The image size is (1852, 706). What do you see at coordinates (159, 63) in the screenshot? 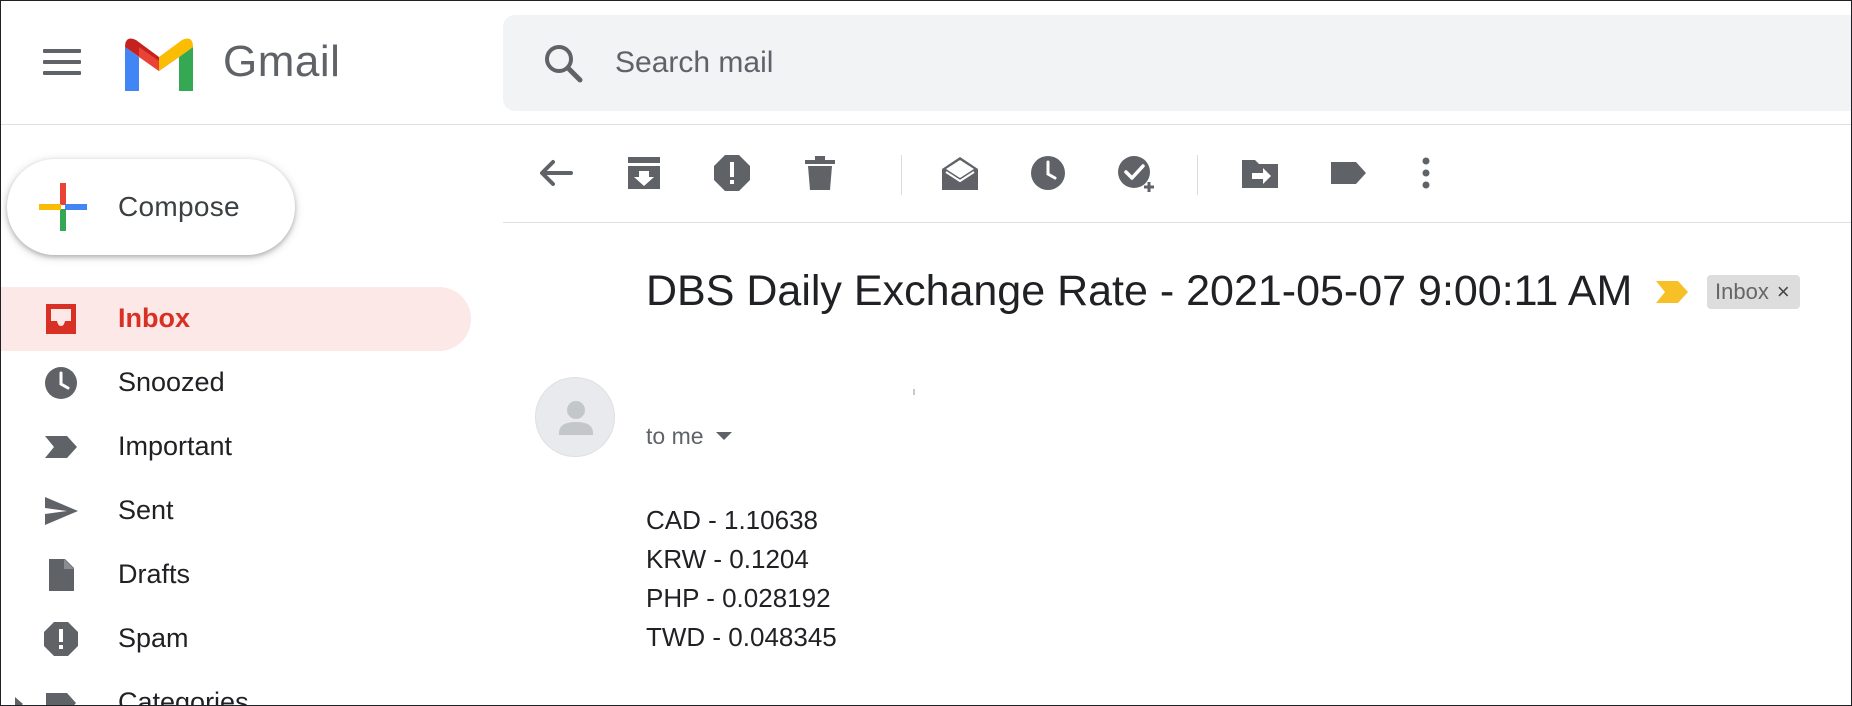
I see `gmail-logo-icon` at bounding box center [159, 63].